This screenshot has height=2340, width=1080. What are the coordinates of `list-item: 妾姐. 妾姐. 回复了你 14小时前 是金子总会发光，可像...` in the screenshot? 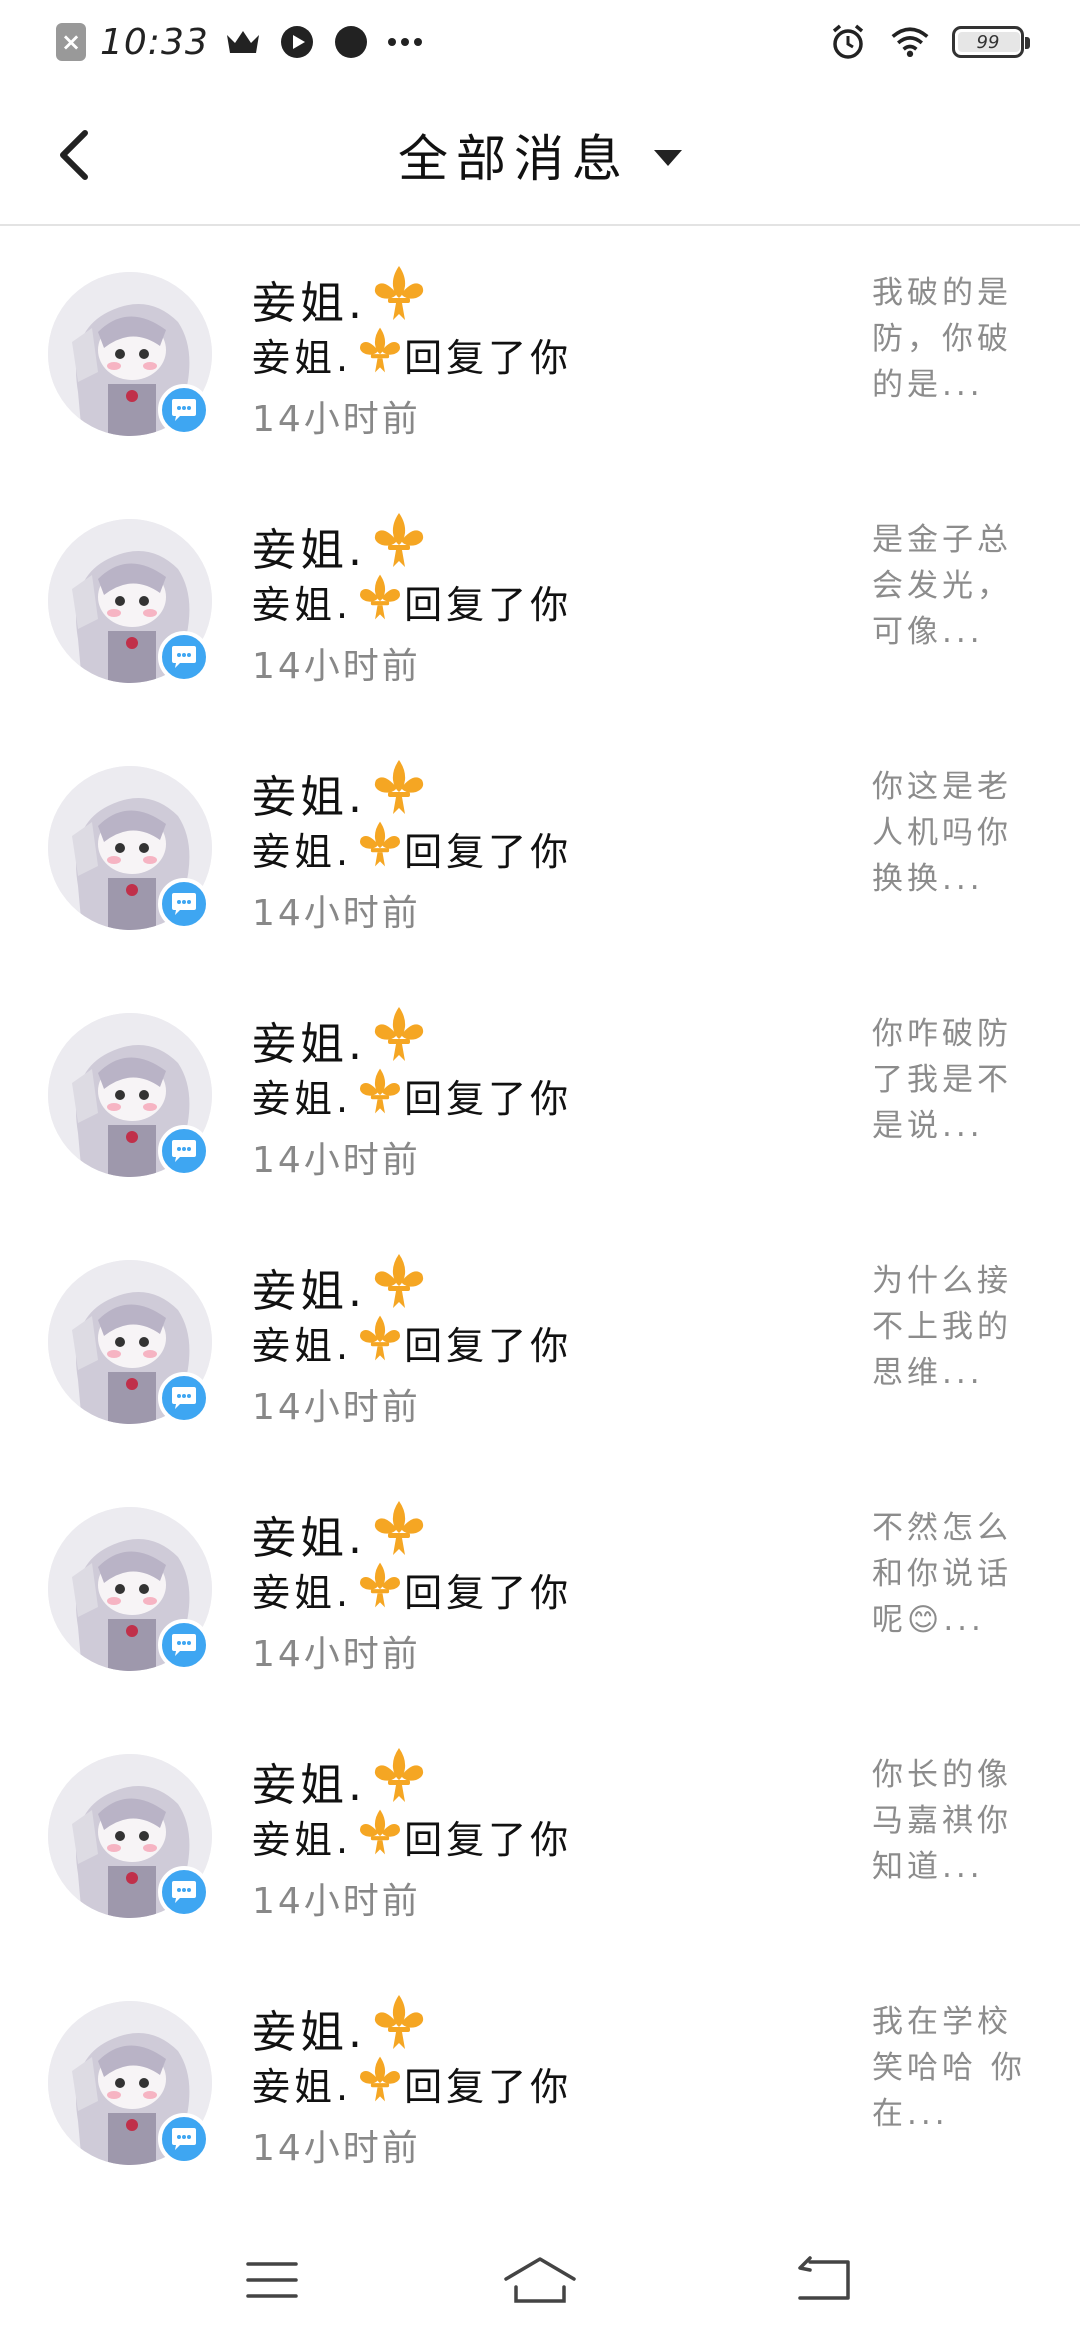 It's located at (540, 598).